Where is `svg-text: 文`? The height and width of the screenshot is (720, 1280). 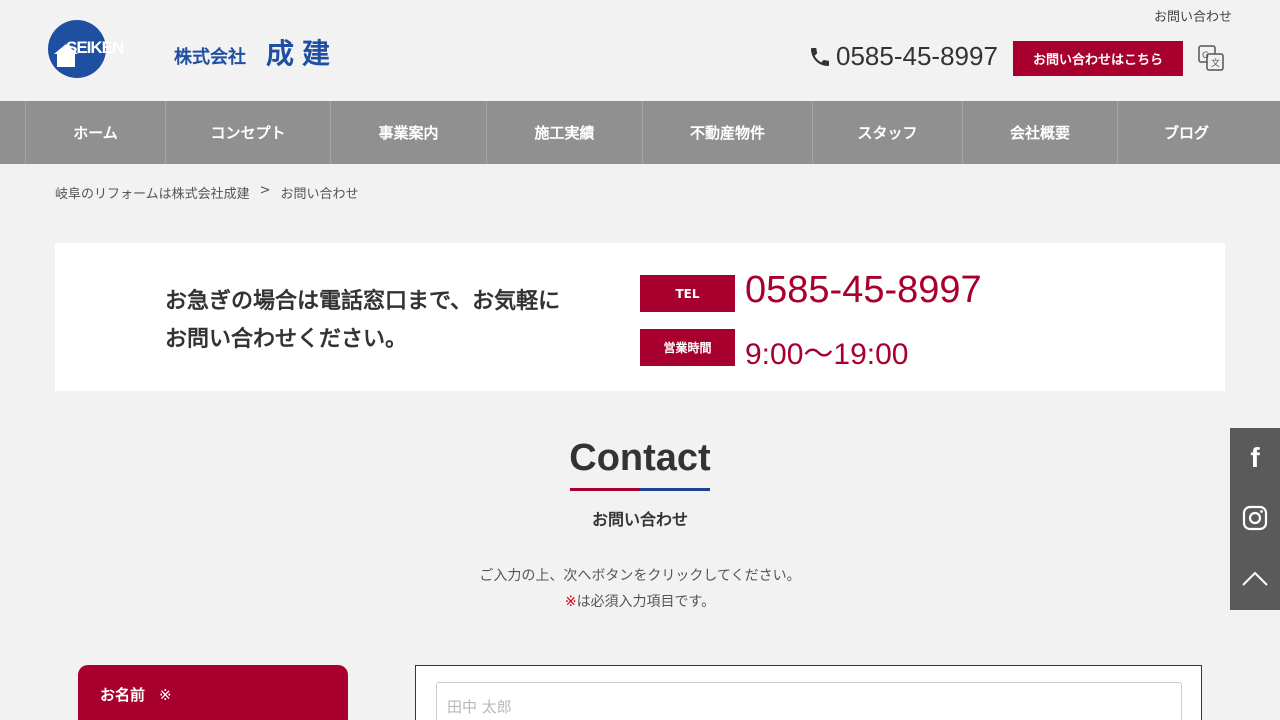
svg-text: 文 is located at coordinates (1215, 63).